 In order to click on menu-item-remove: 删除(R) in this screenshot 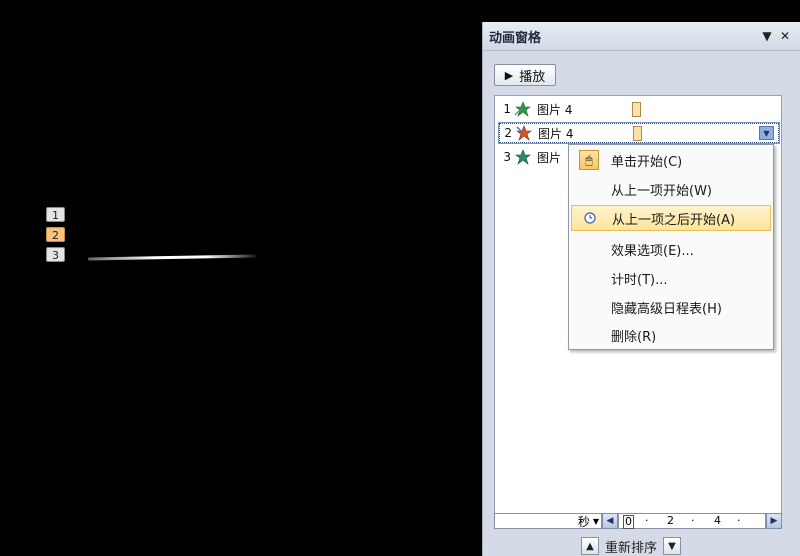, I will do `click(671, 335)`.